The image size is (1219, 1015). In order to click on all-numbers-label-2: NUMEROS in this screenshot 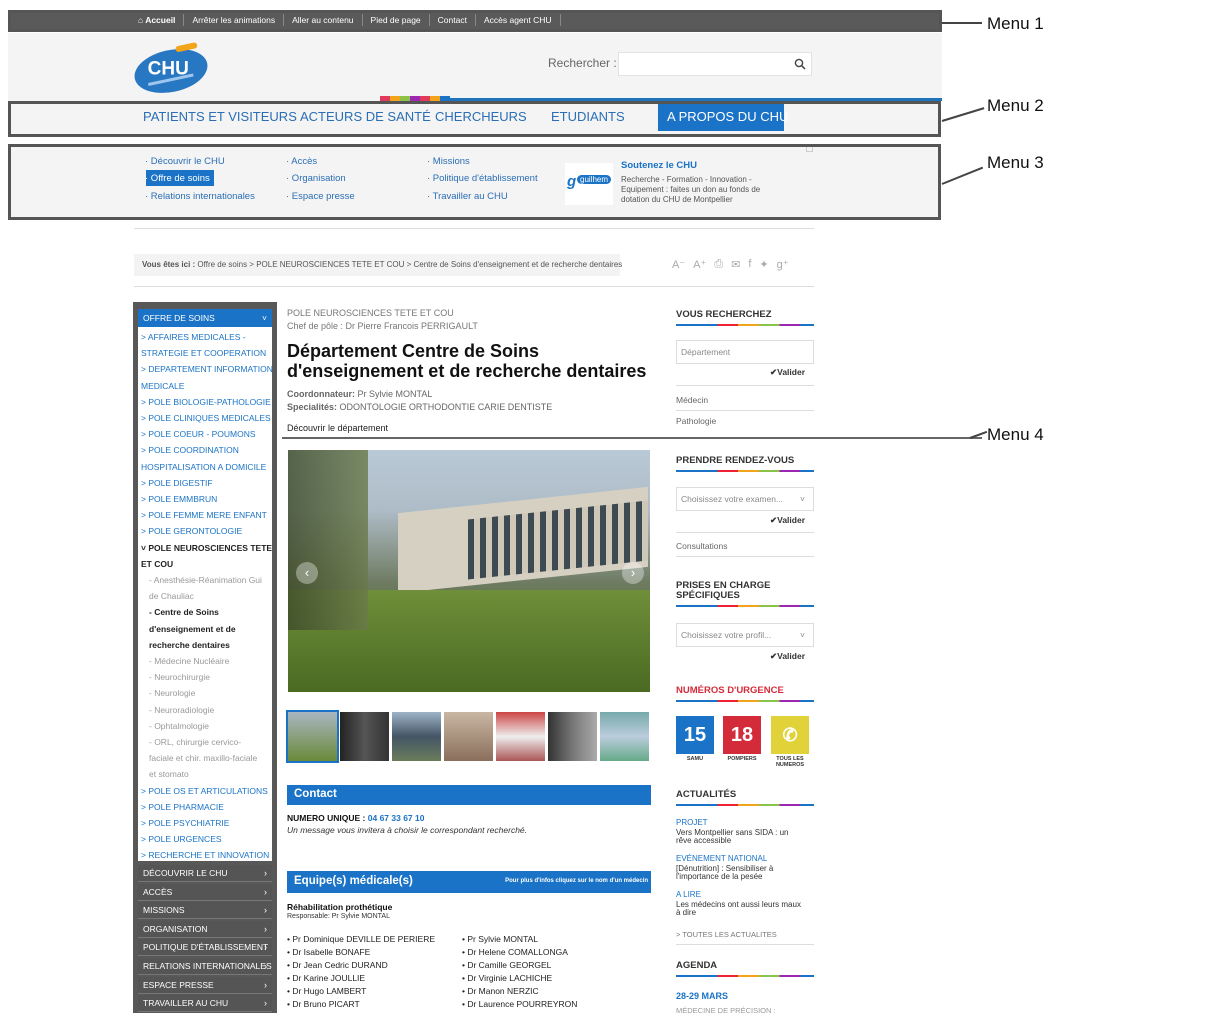, I will do `click(790, 765)`.